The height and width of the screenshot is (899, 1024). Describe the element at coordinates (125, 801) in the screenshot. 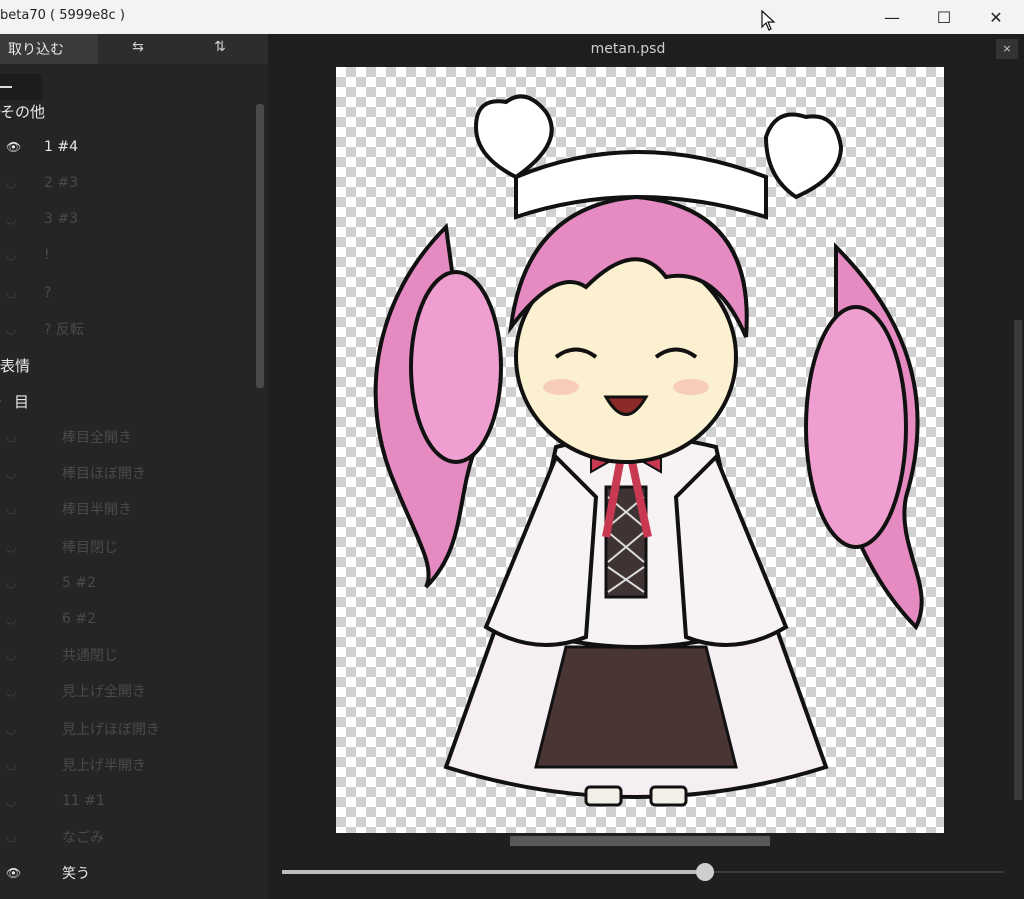

I see `layer-row: ◡ 11 #1` at that location.